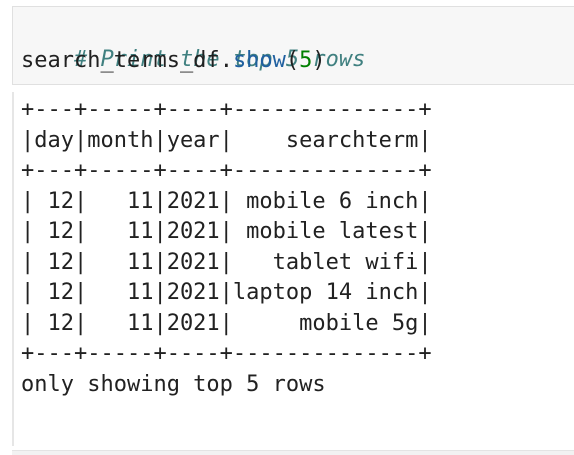  Describe the element at coordinates (293, 452) in the screenshot. I see `next-cell-edge` at that location.